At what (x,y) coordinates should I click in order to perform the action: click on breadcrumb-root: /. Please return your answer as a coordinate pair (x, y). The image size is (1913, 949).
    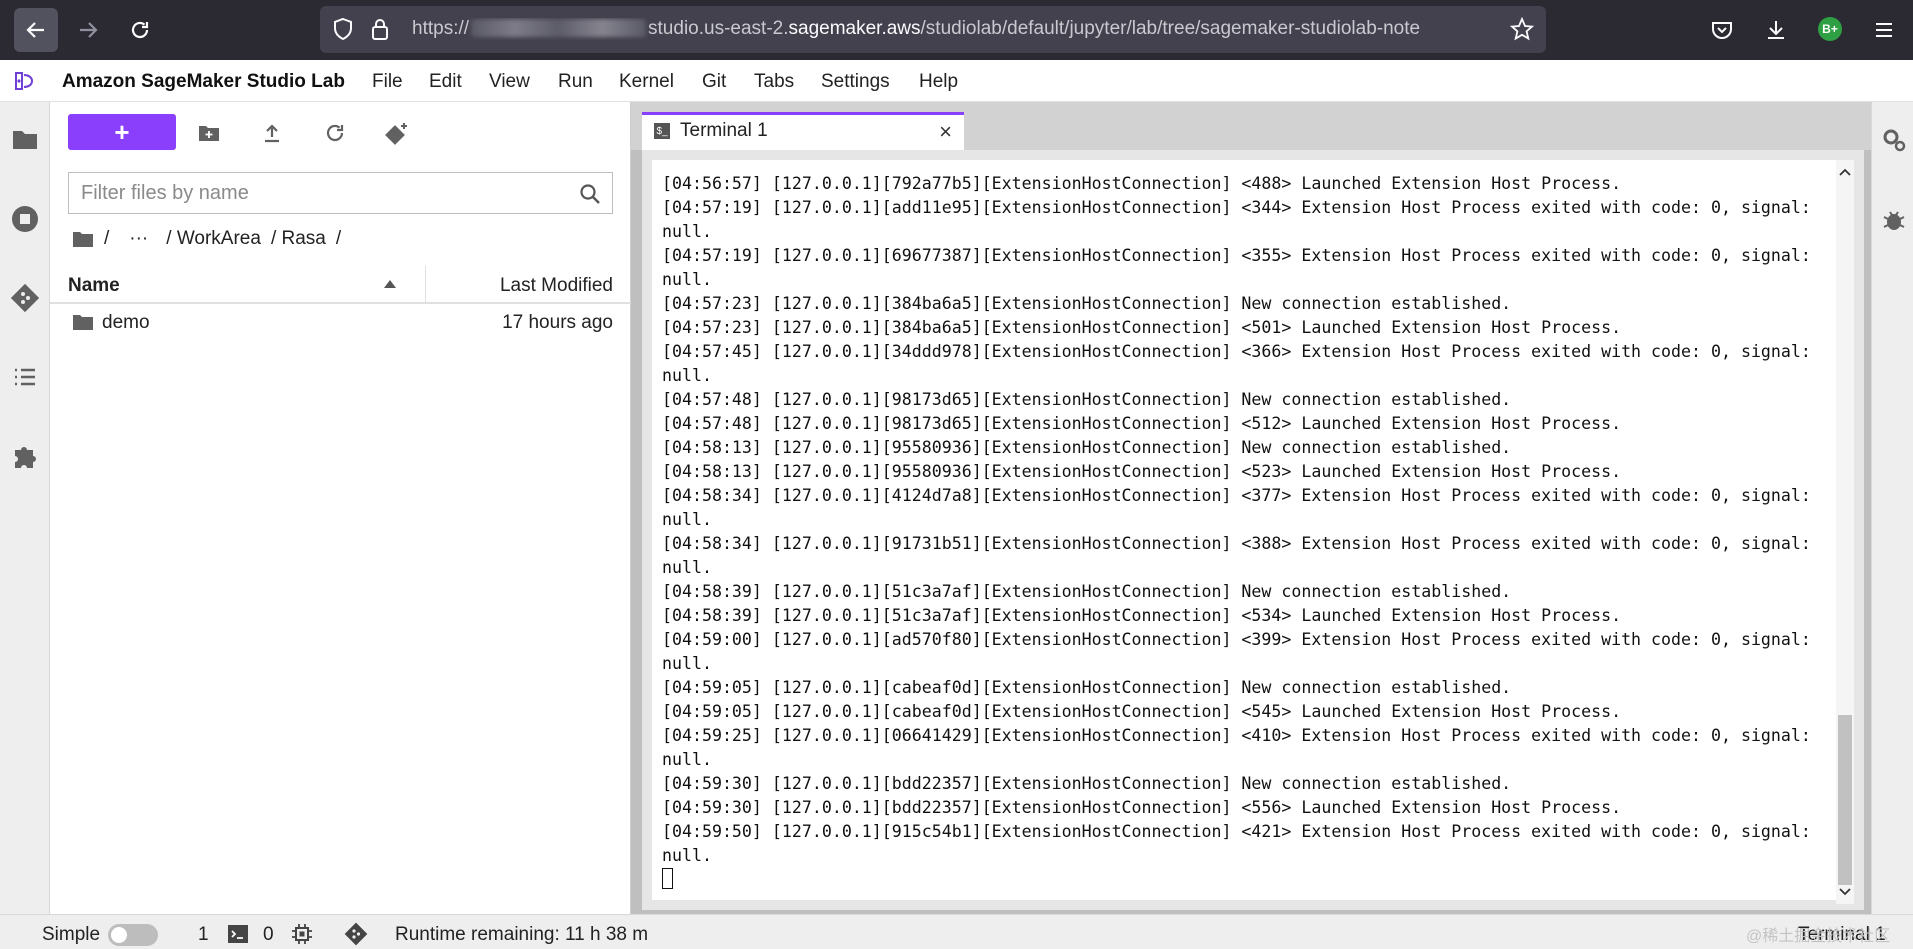
    Looking at the image, I should click on (106, 239).